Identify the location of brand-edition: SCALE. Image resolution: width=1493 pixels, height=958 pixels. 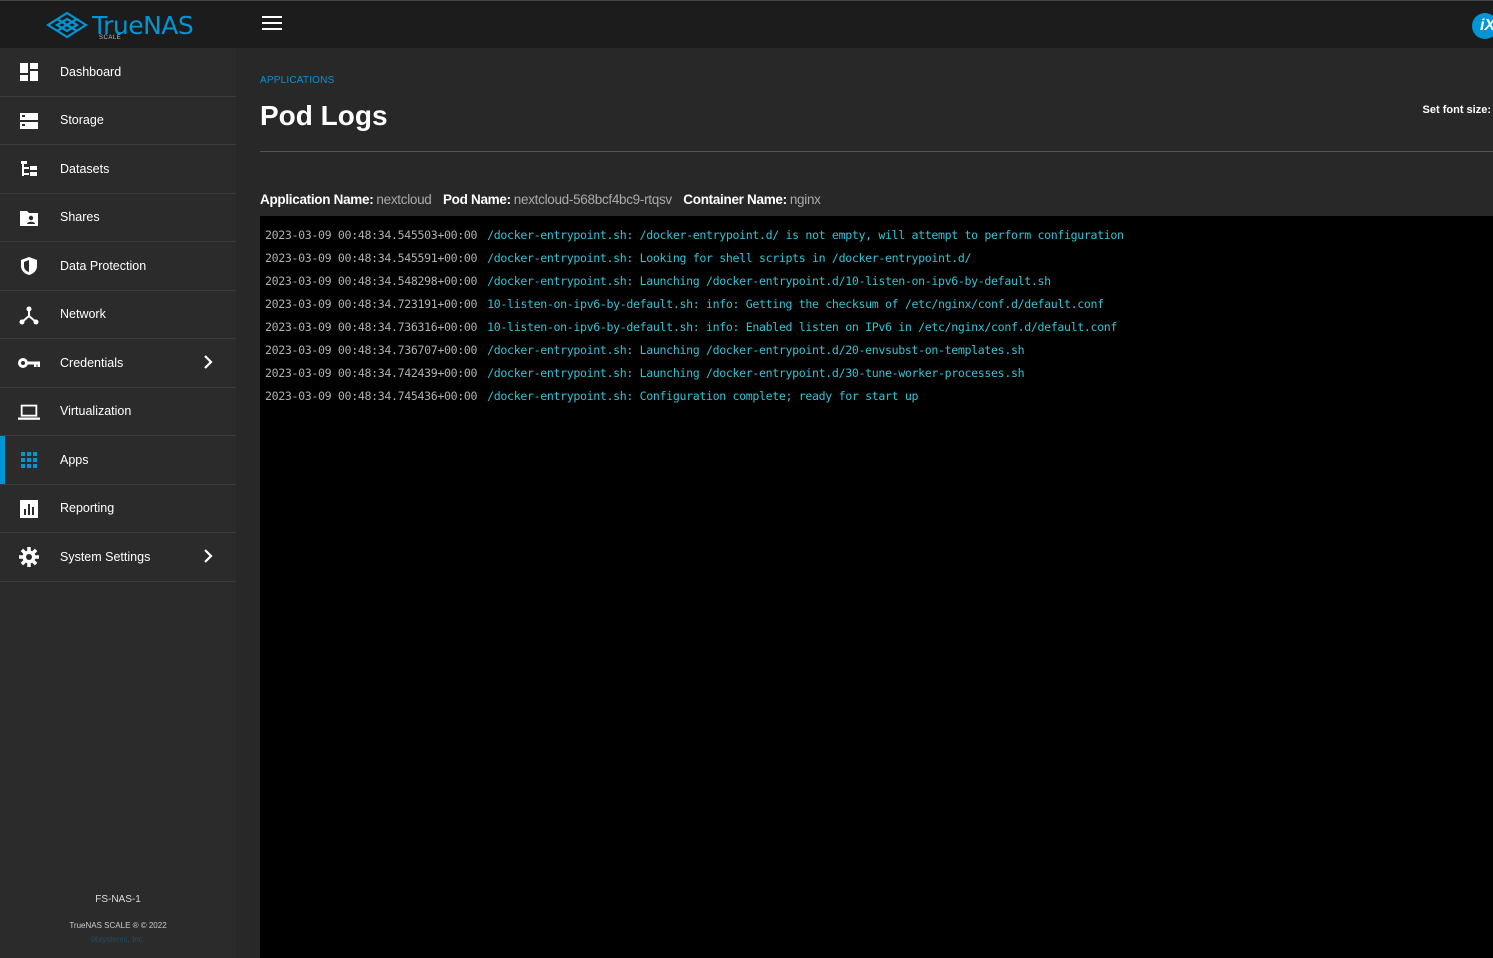
(110, 38).